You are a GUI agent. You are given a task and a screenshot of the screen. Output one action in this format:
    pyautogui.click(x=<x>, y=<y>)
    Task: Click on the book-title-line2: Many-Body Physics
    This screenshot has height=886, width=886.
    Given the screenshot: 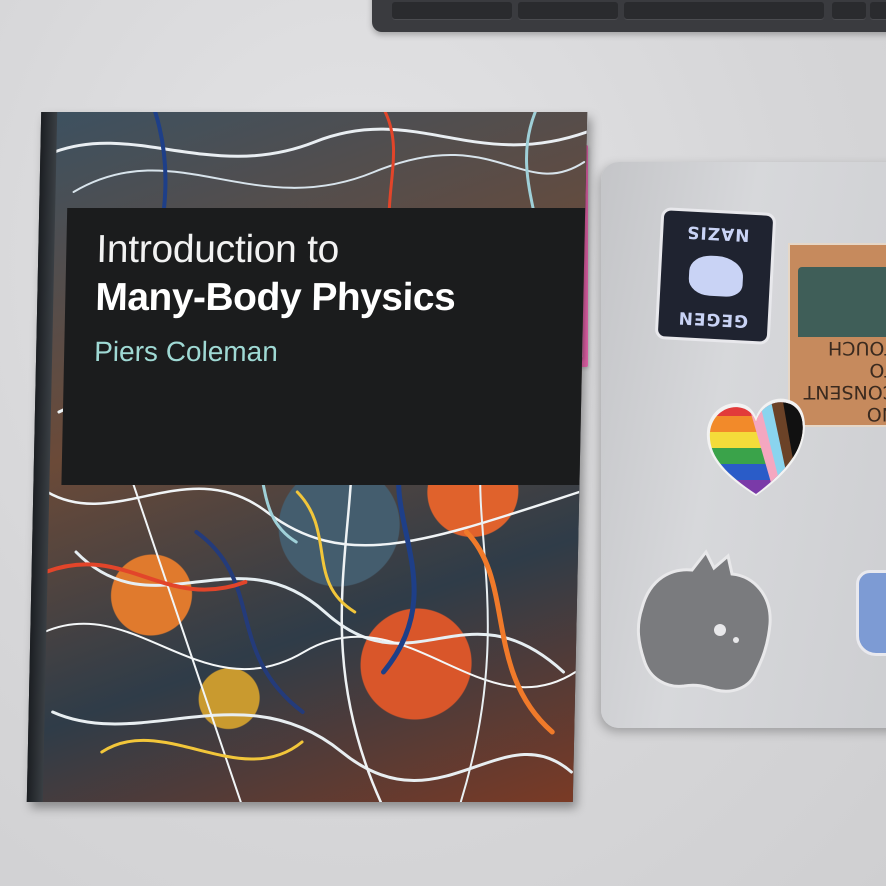 What is the action you would take?
    pyautogui.click(x=275, y=297)
    